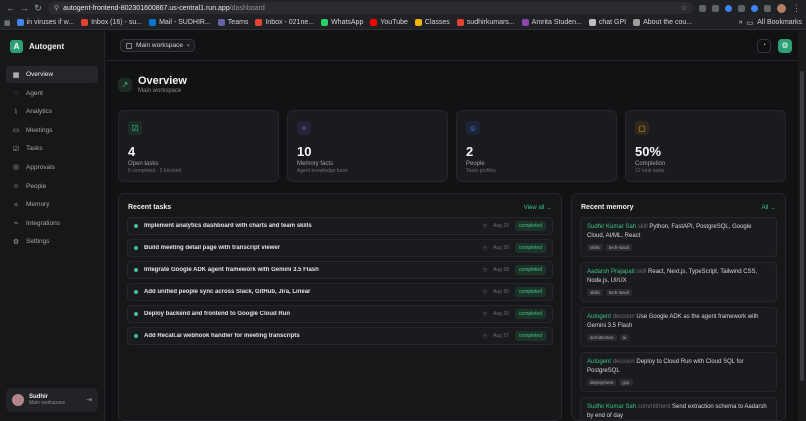 Image resolution: width=806 pixels, height=421 pixels. I want to click on bookmark-label: Classes, so click(437, 22).